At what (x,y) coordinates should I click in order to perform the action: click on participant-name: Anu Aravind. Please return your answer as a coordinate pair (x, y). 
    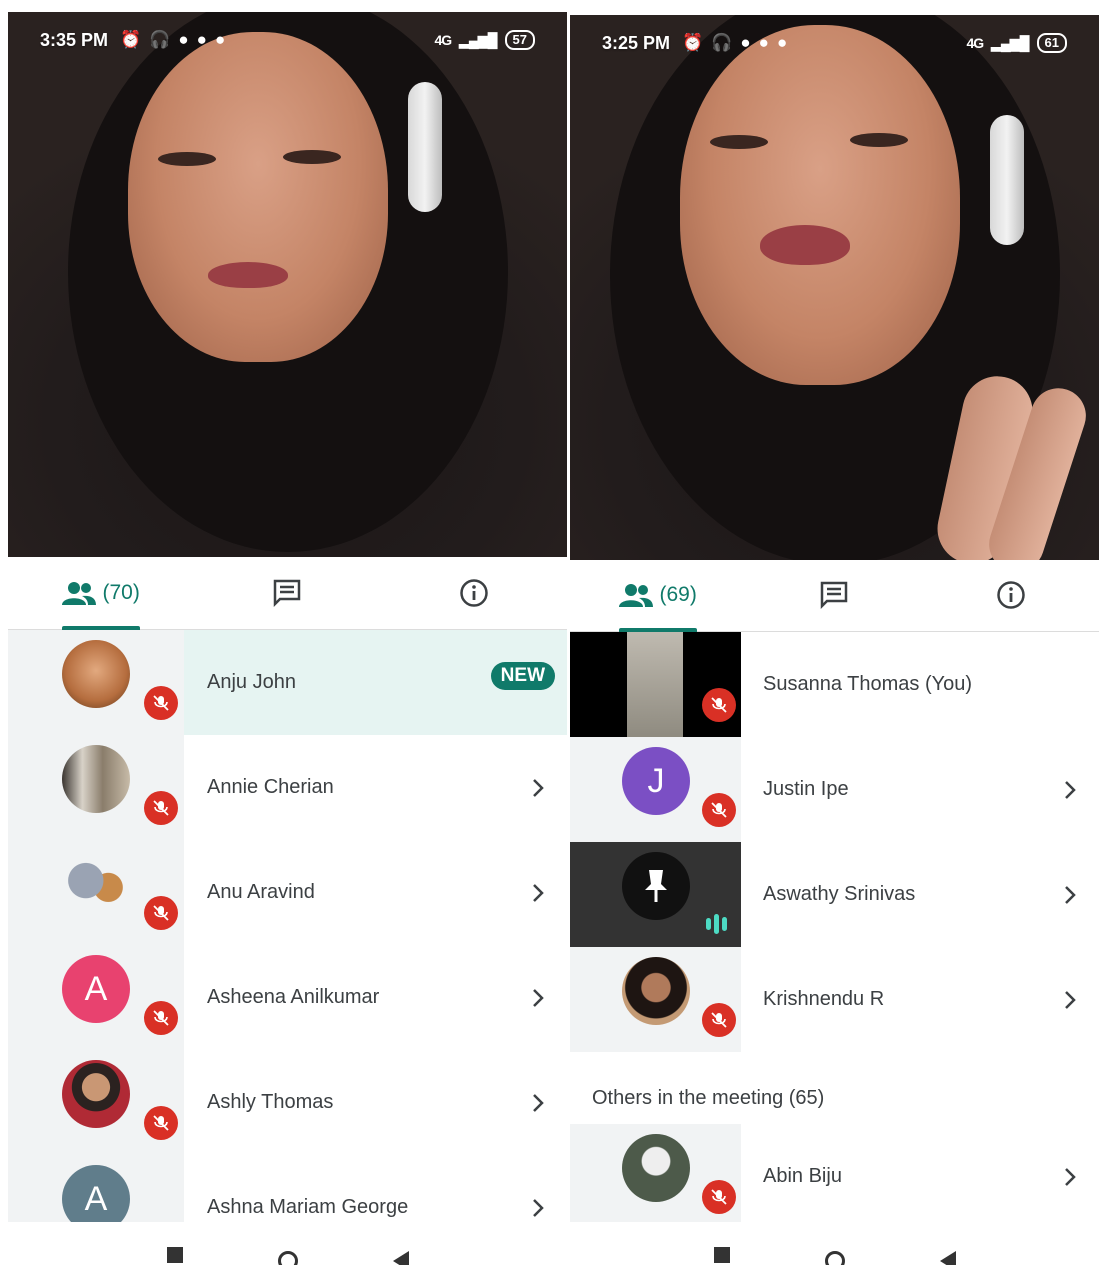
    Looking at the image, I should click on (261, 892).